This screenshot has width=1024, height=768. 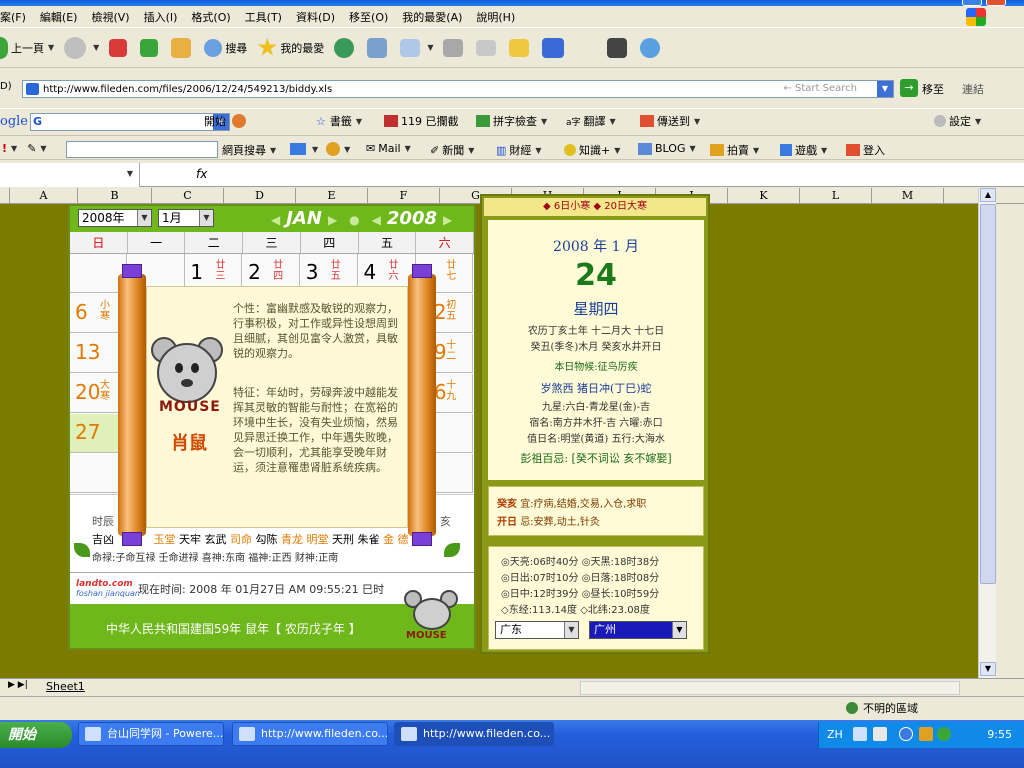 I want to click on news-link: ✐ 新聞 ▼, so click(x=452, y=150).